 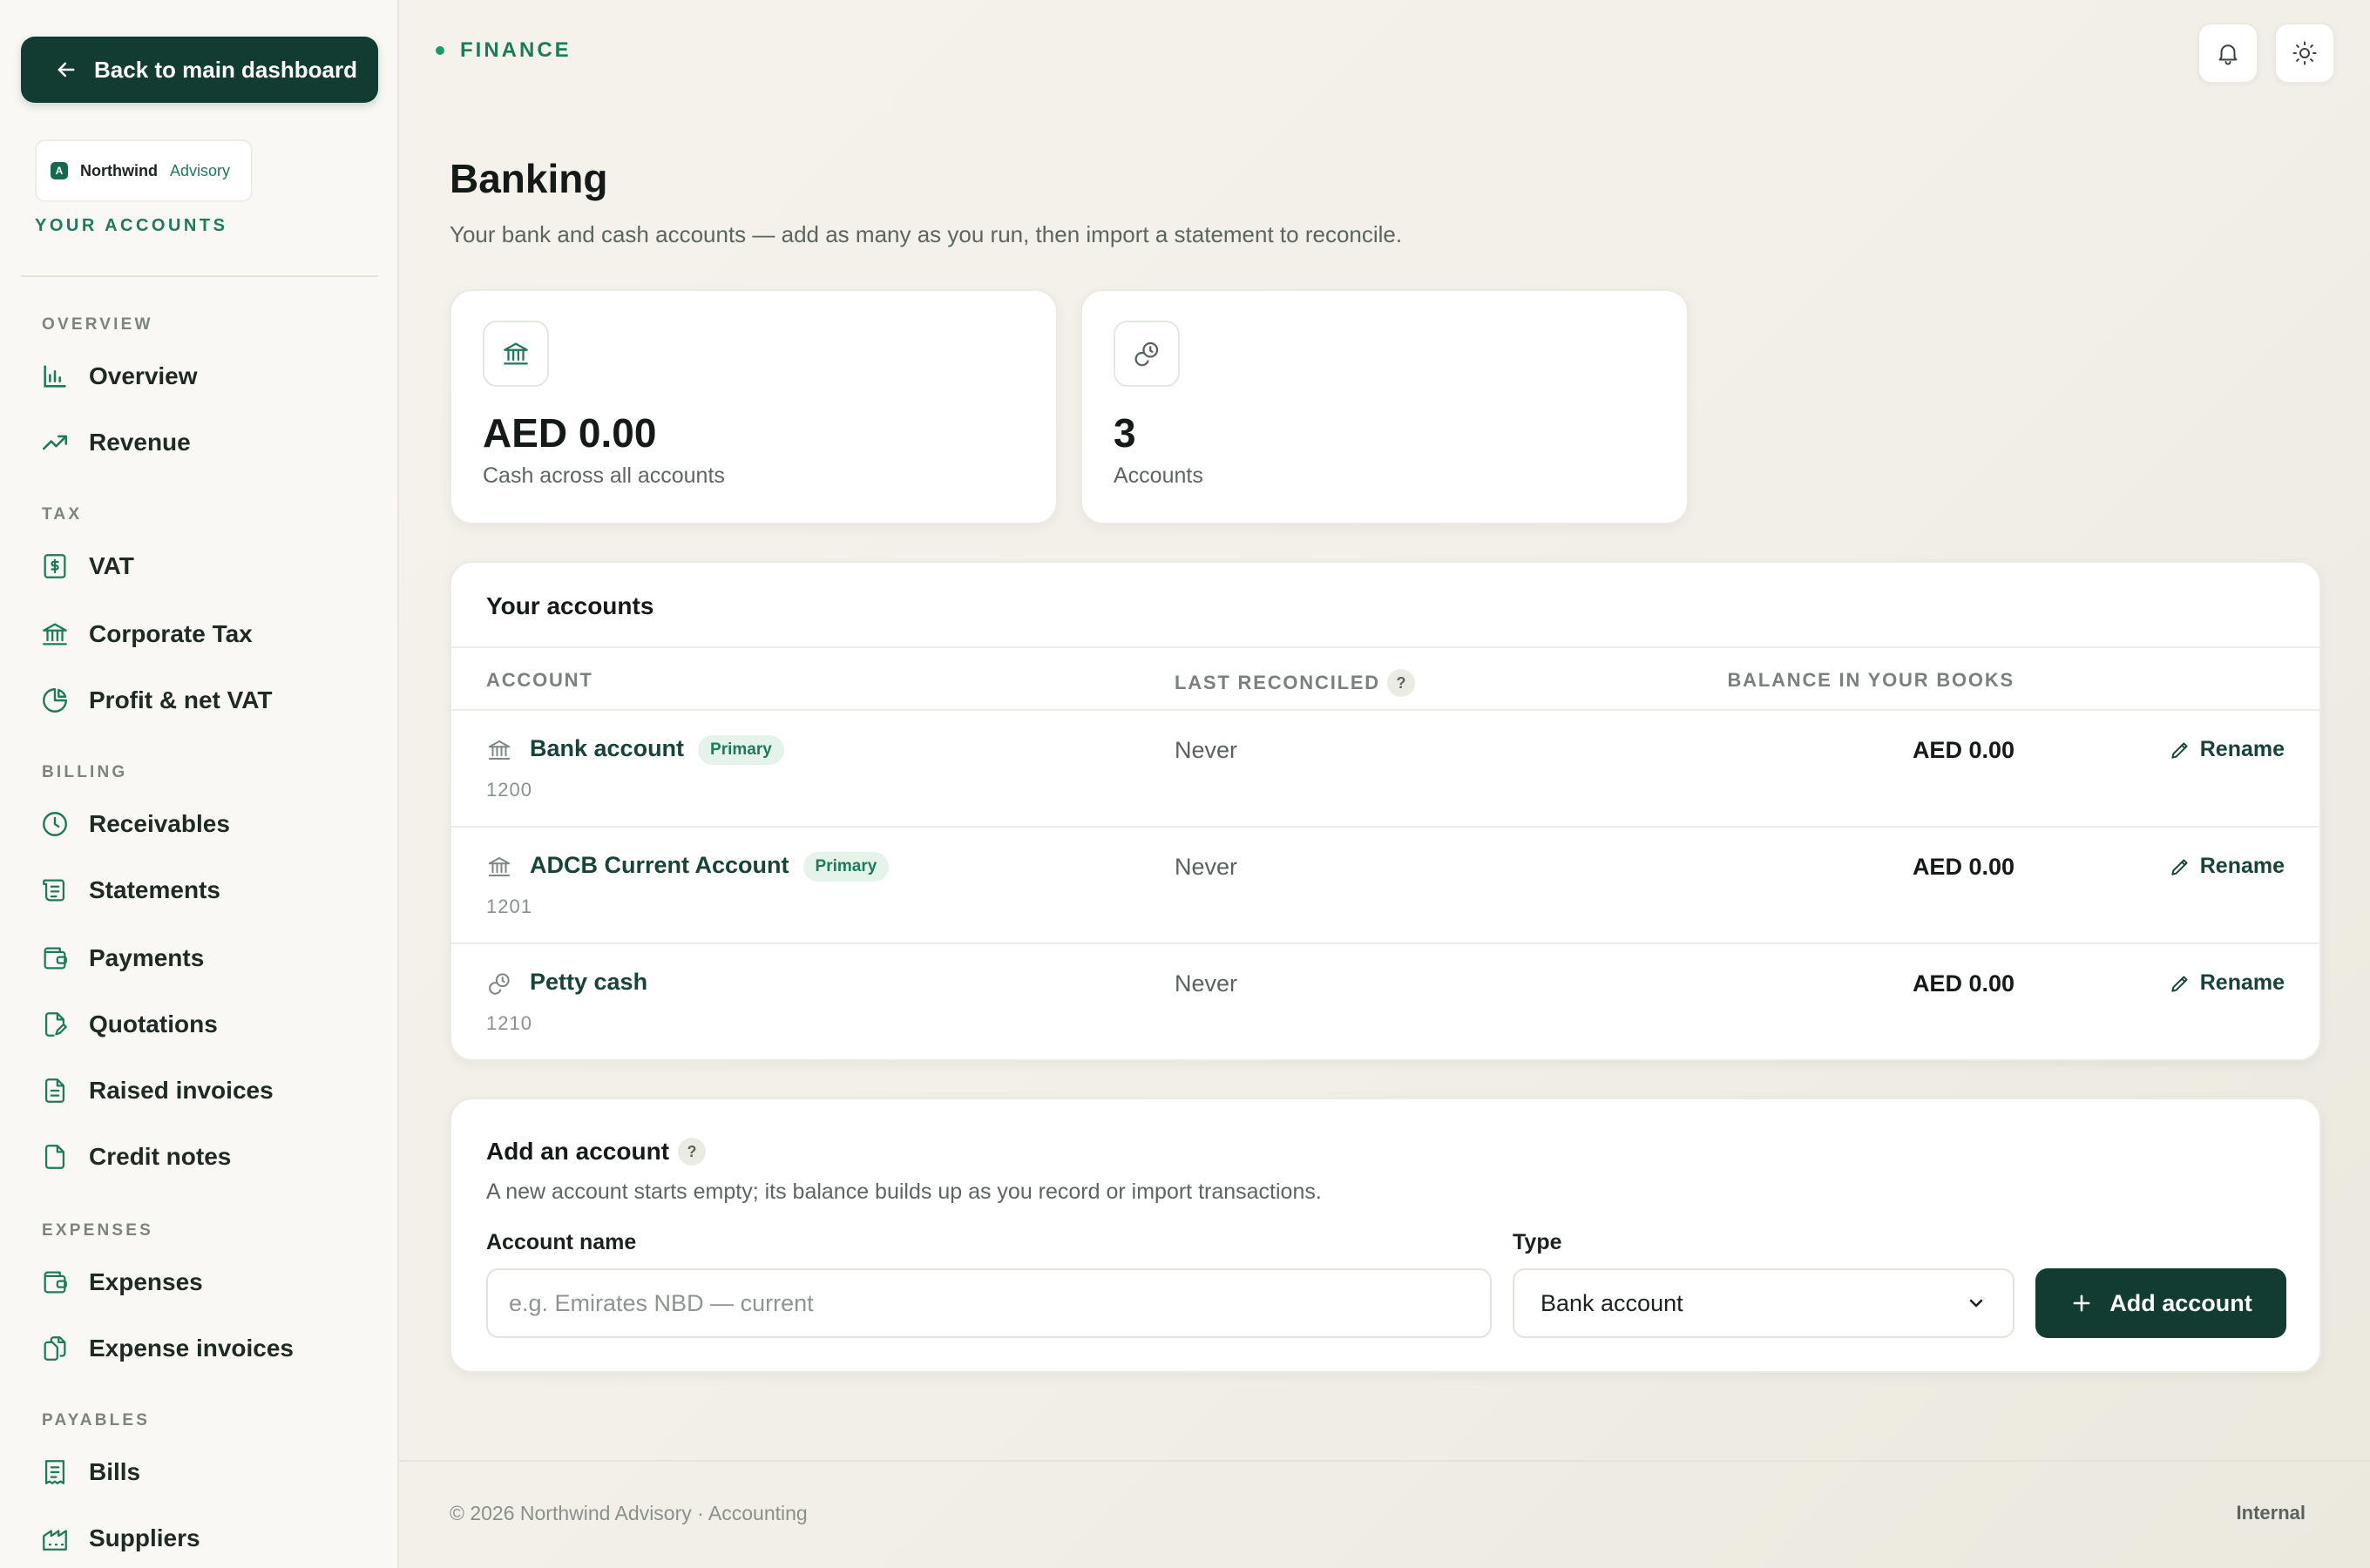 I want to click on brand-sub: Advisory, so click(x=200, y=170).